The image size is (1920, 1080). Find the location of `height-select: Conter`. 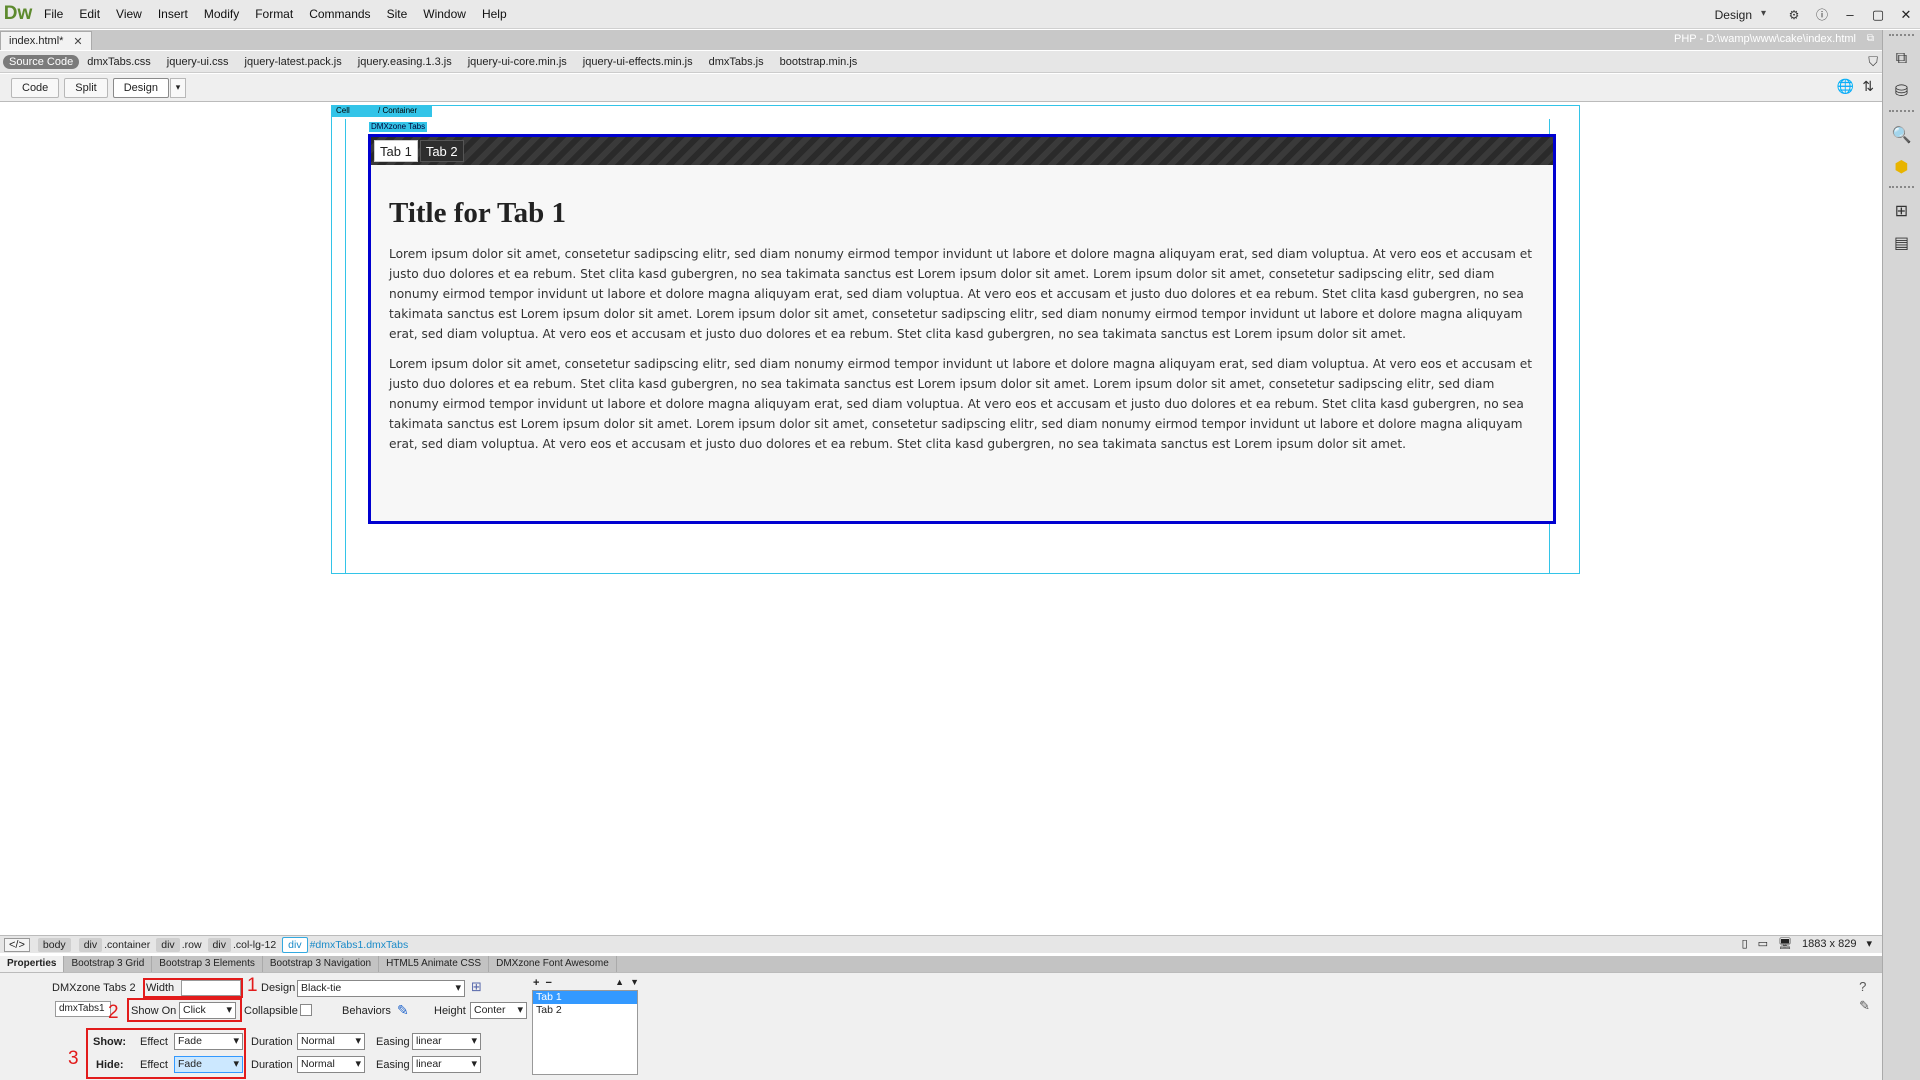

height-select: Conter is located at coordinates (498, 1010).